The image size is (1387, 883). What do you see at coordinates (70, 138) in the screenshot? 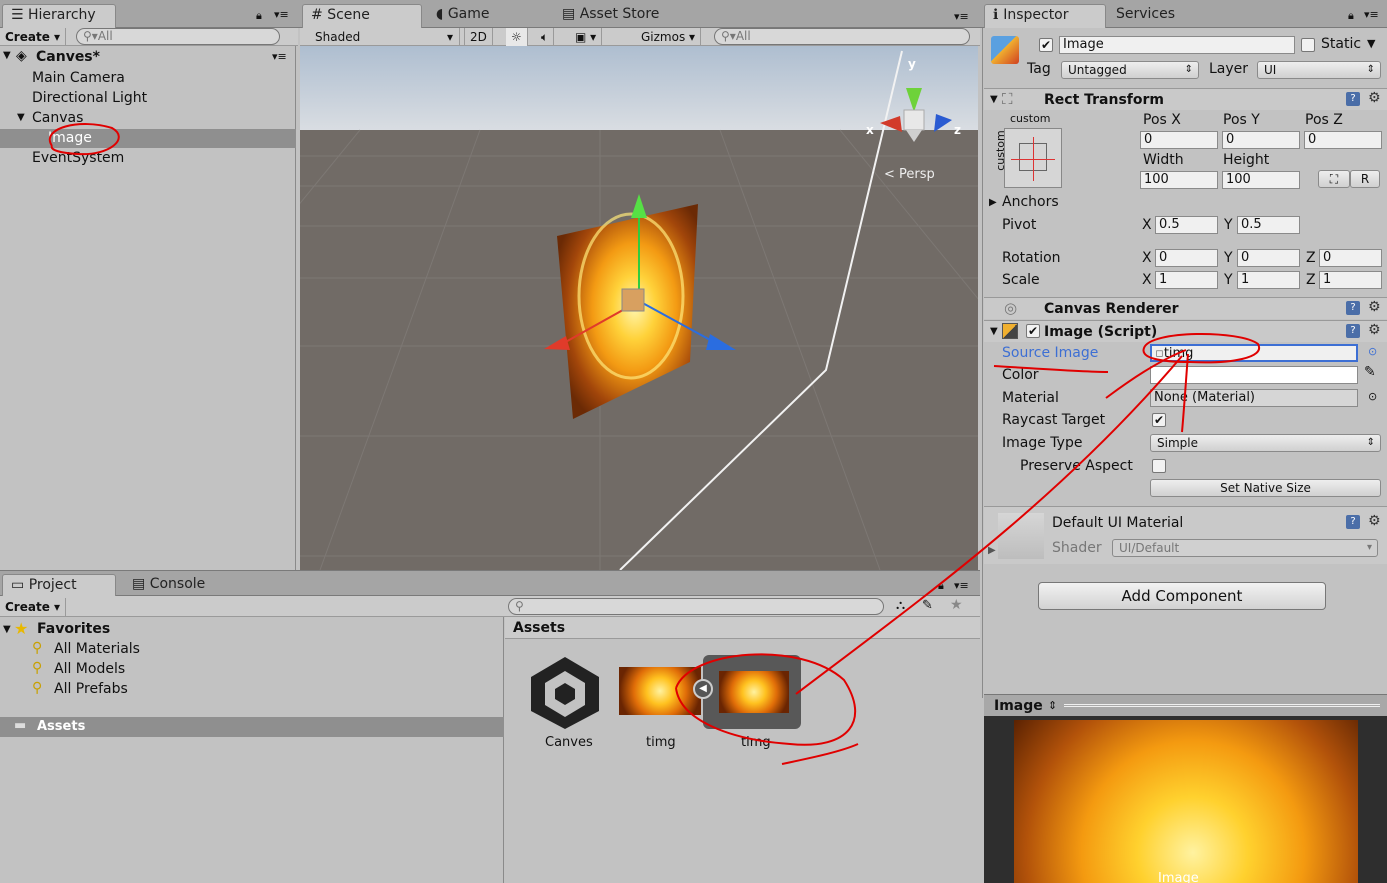
I see `hierarchy-item-image: Image` at bounding box center [70, 138].